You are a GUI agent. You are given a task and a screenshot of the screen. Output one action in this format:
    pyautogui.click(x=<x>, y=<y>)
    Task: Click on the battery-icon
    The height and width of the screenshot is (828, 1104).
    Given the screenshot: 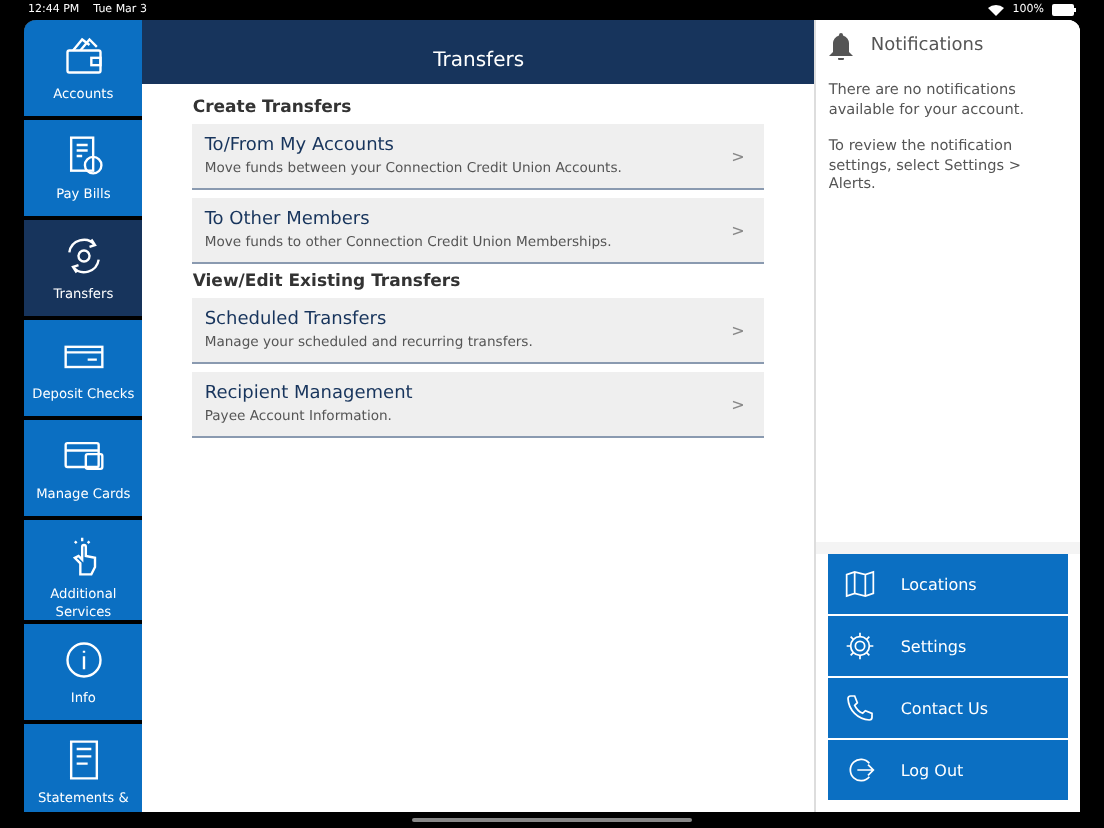 What is the action you would take?
    pyautogui.click(x=1064, y=9)
    